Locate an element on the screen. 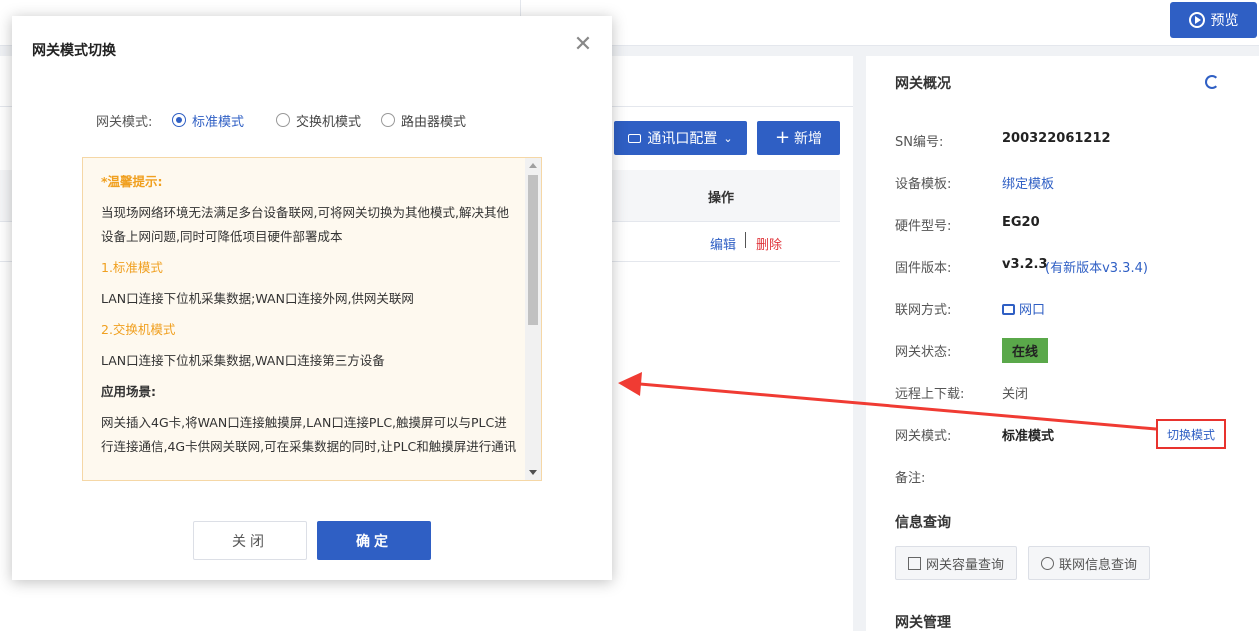 The height and width of the screenshot is (631, 1259). mode-label: 网关模式: is located at coordinates (124, 122).